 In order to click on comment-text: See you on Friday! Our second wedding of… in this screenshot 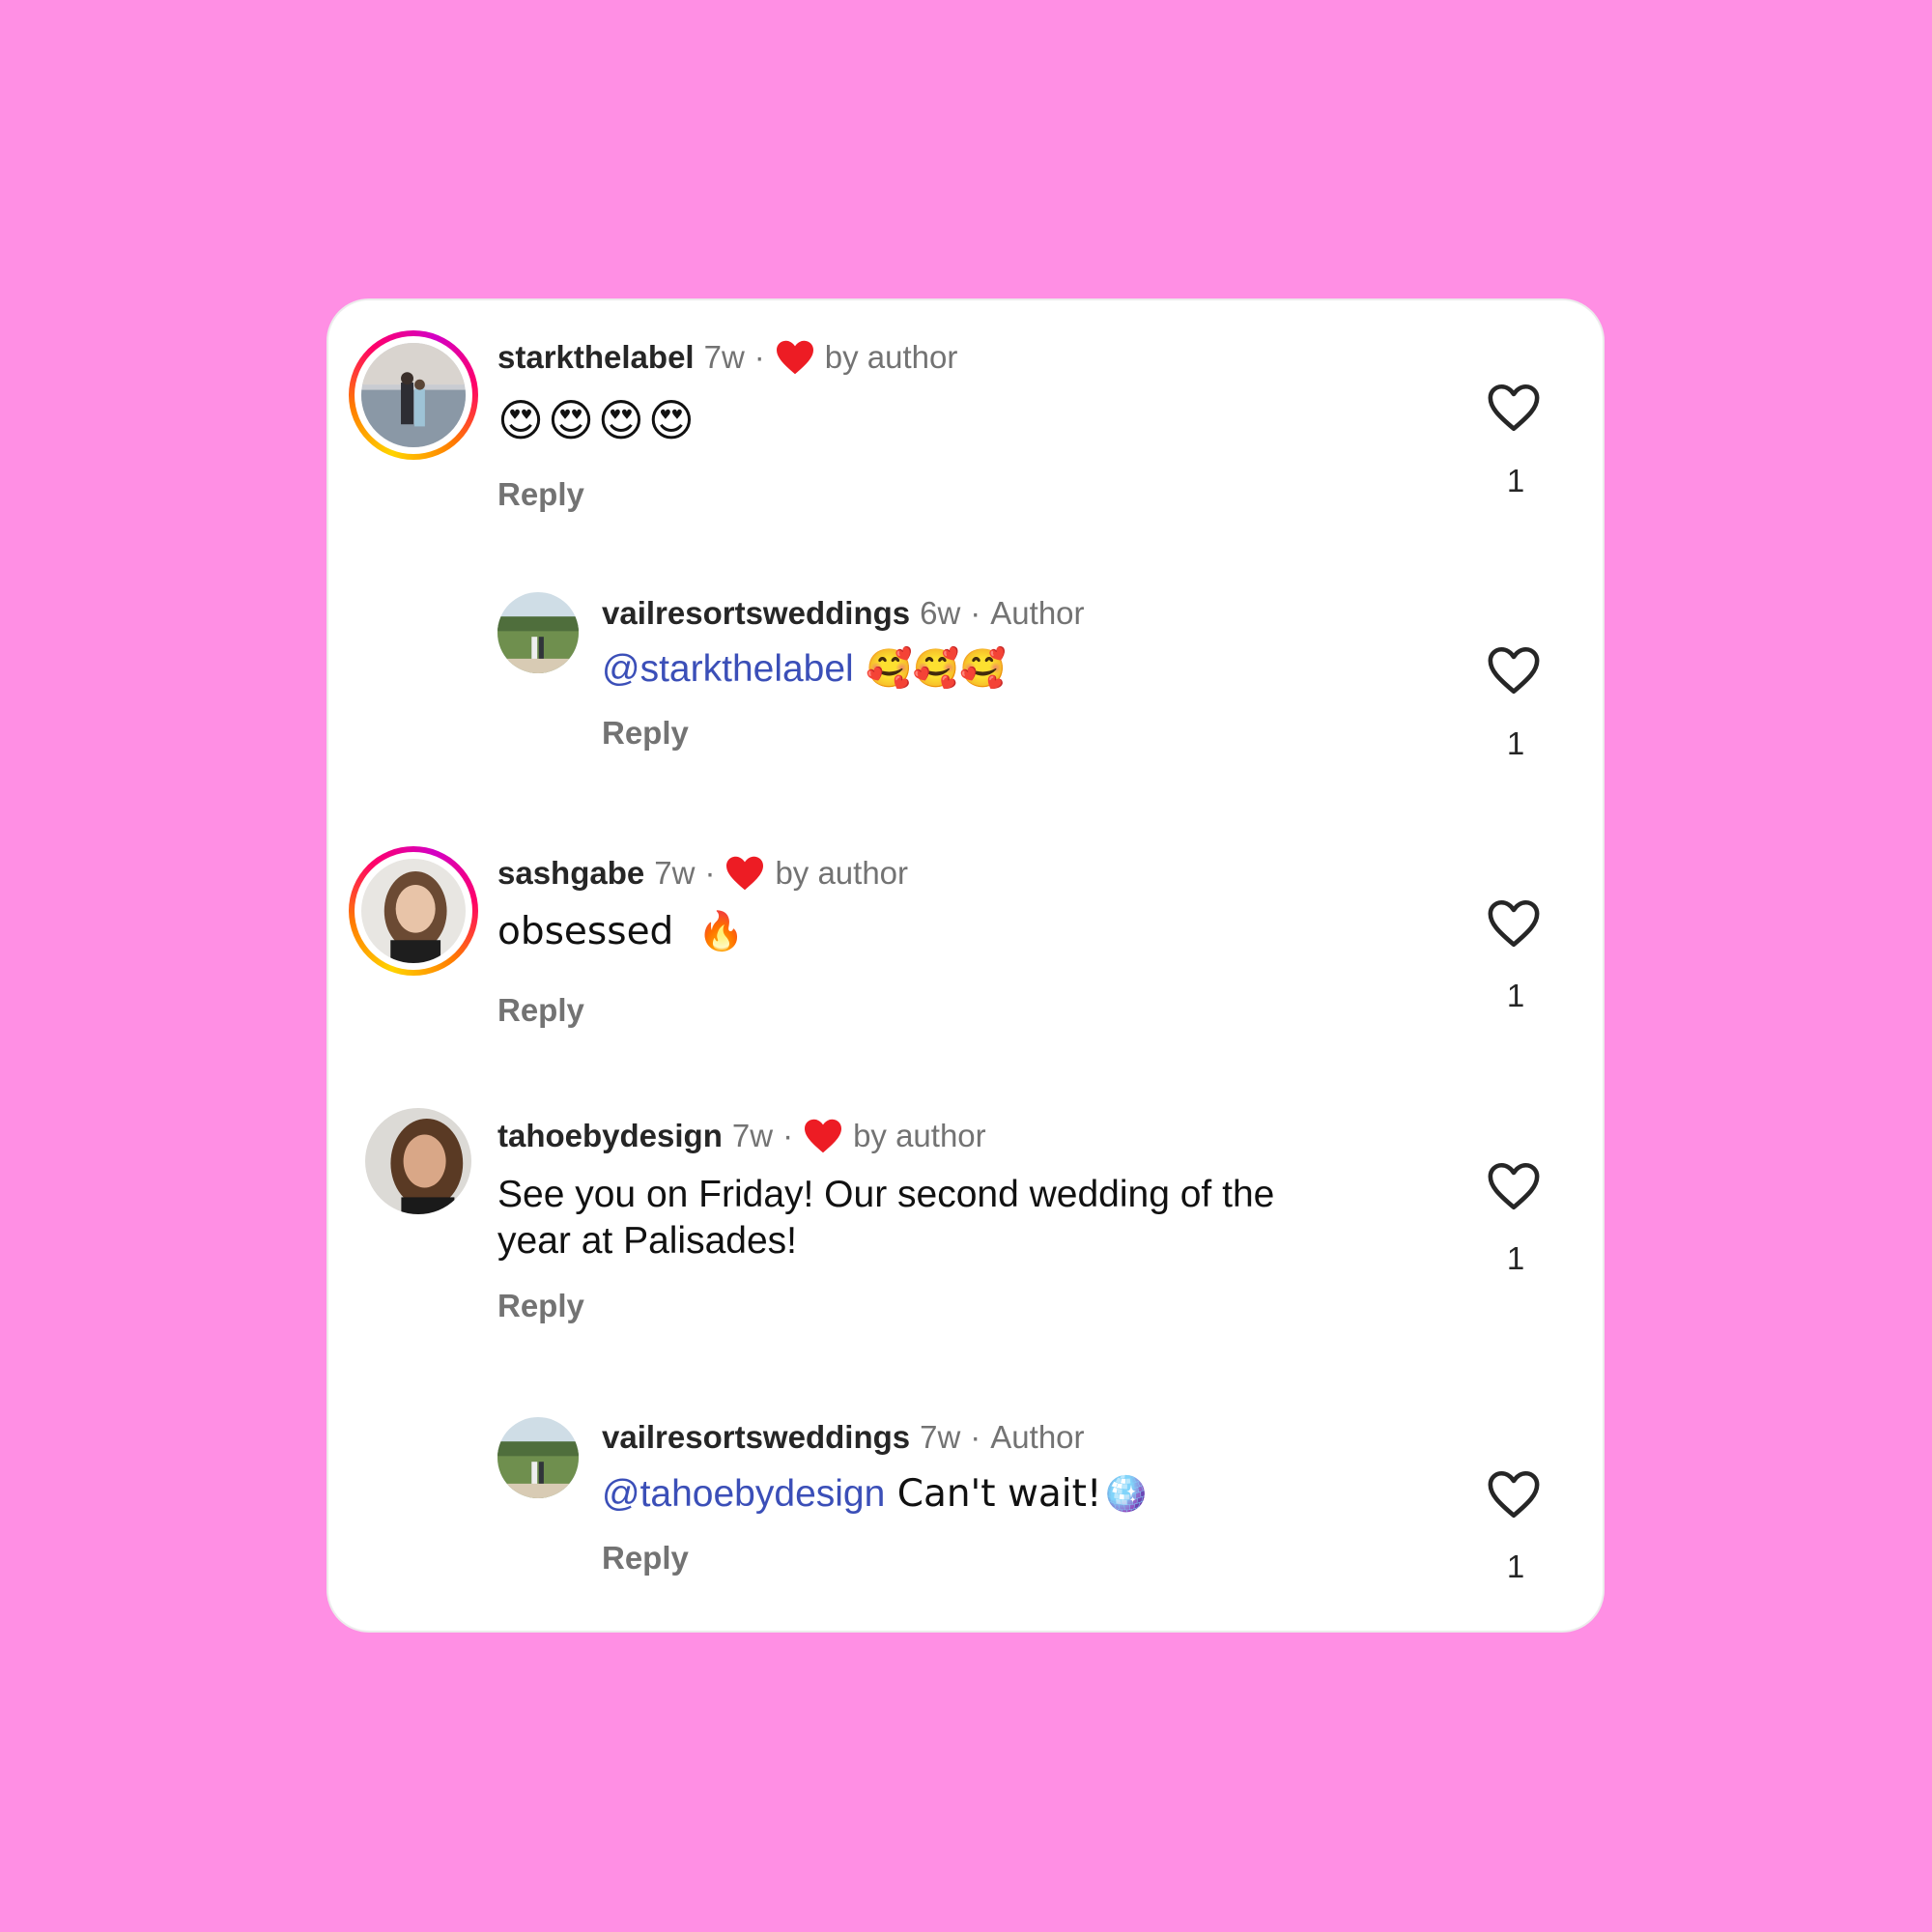, I will do `click(885, 1218)`.